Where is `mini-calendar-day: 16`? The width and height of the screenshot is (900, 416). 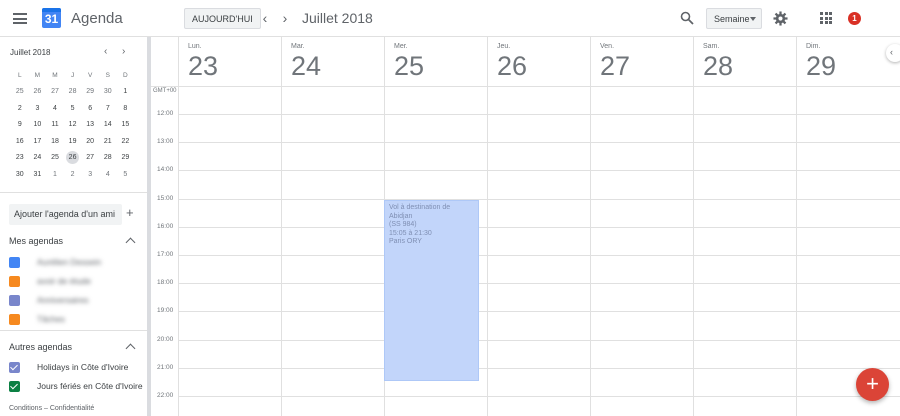 mini-calendar-day: 16 is located at coordinates (20, 141).